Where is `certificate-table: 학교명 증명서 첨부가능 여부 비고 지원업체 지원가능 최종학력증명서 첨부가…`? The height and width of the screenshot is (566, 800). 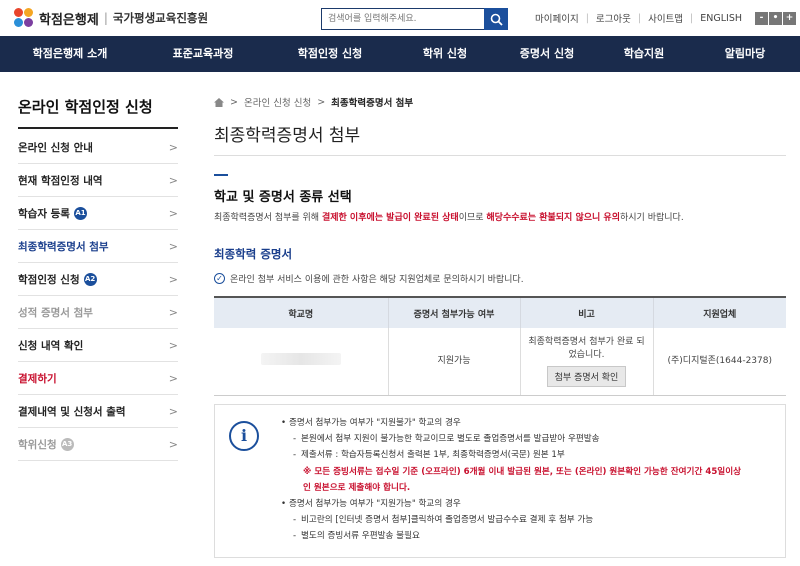 certificate-table: 학교명 증명서 첨부가능 여부 비고 지원업체 지원가능 최종학력증명서 첨부가… is located at coordinates (500, 346).